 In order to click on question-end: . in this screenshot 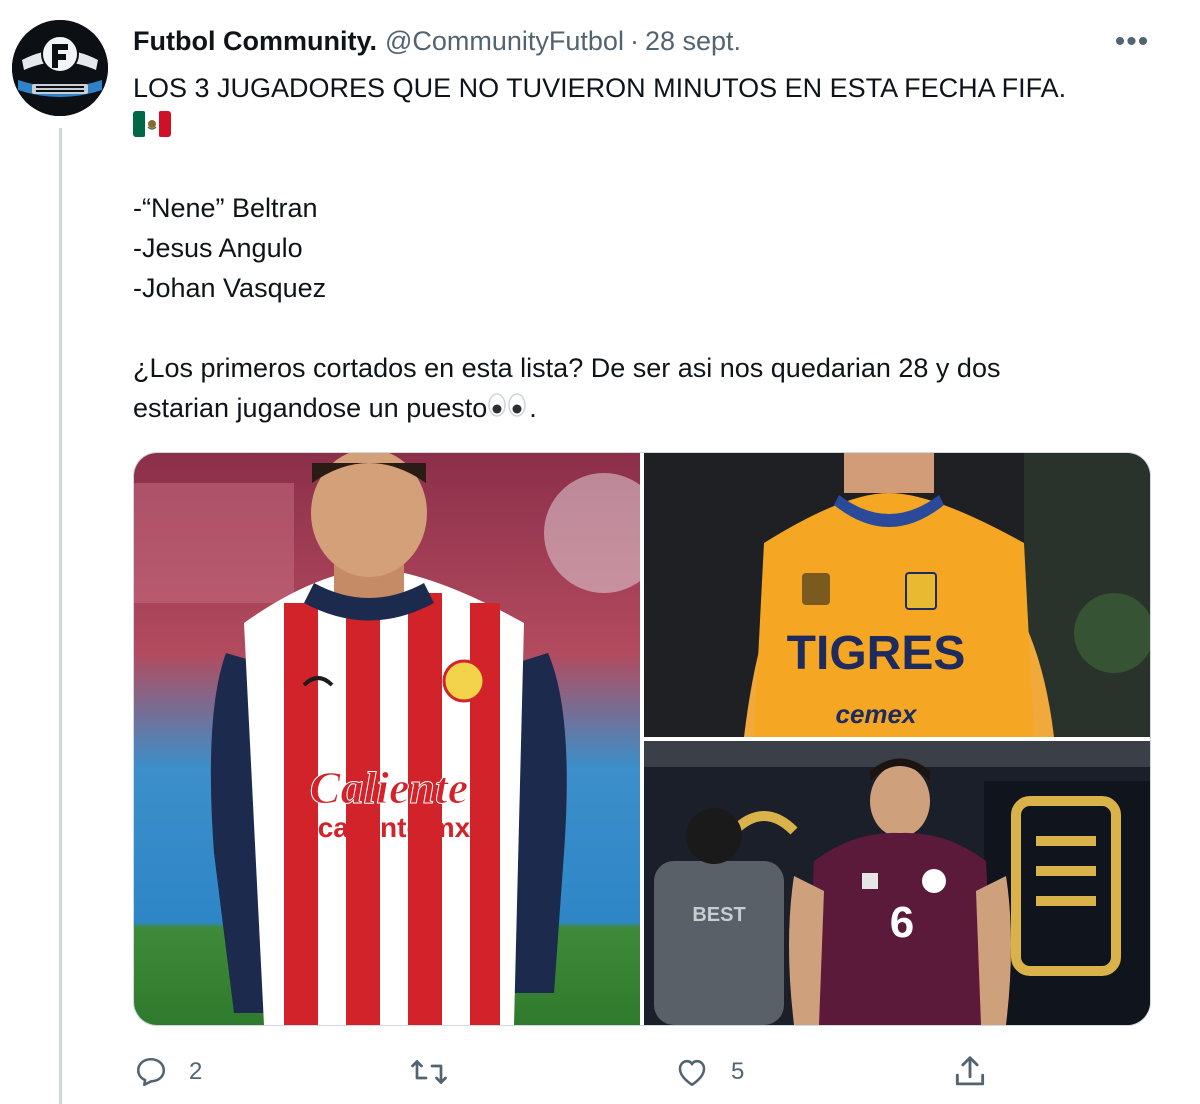, I will do `click(533, 408)`.